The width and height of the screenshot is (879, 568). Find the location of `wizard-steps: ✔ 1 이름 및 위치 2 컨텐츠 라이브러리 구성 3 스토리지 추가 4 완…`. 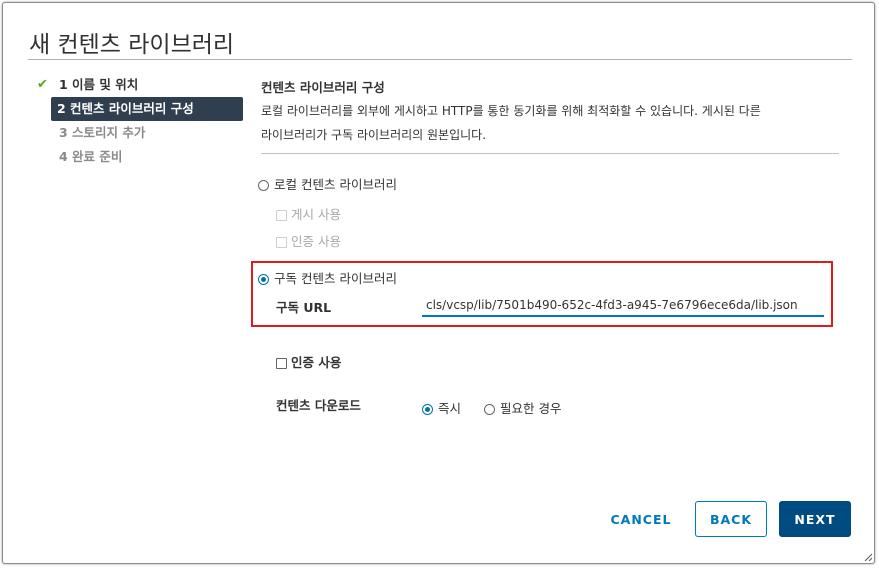

wizard-steps: ✔ 1 이름 및 위치 2 컨텐츠 라이브러리 구성 3 스토리지 추가 4 완… is located at coordinates (139, 121).